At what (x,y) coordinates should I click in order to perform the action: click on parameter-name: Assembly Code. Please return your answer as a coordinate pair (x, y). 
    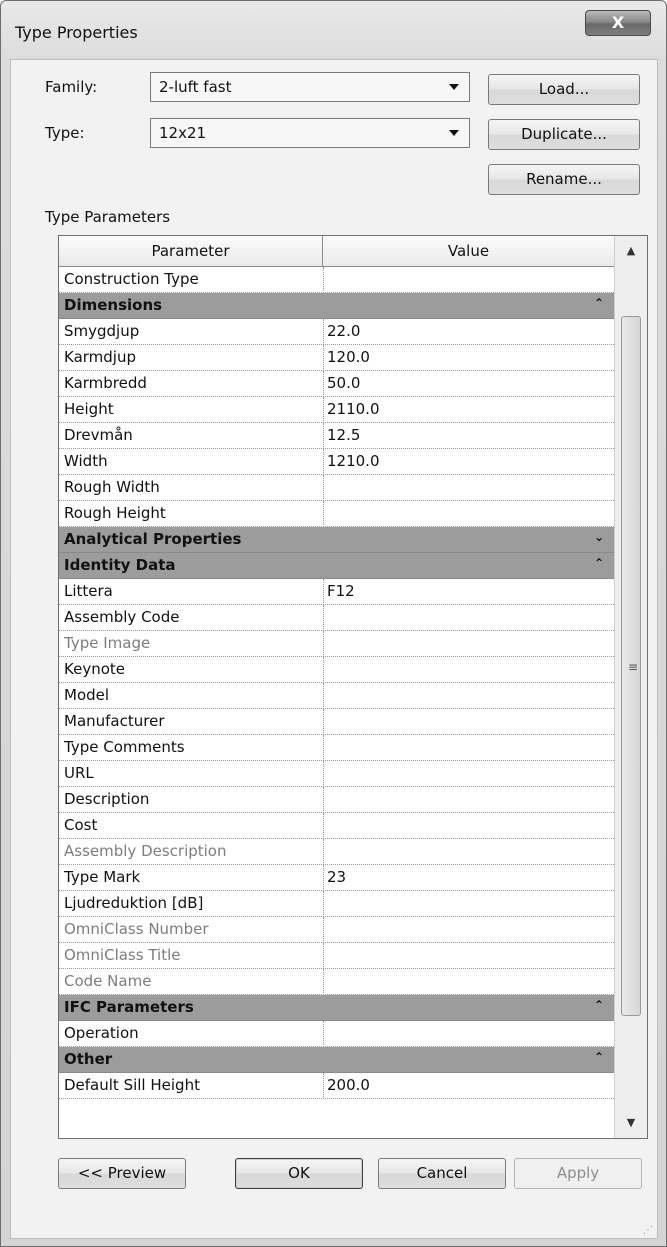
    Looking at the image, I should click on (122, 617).